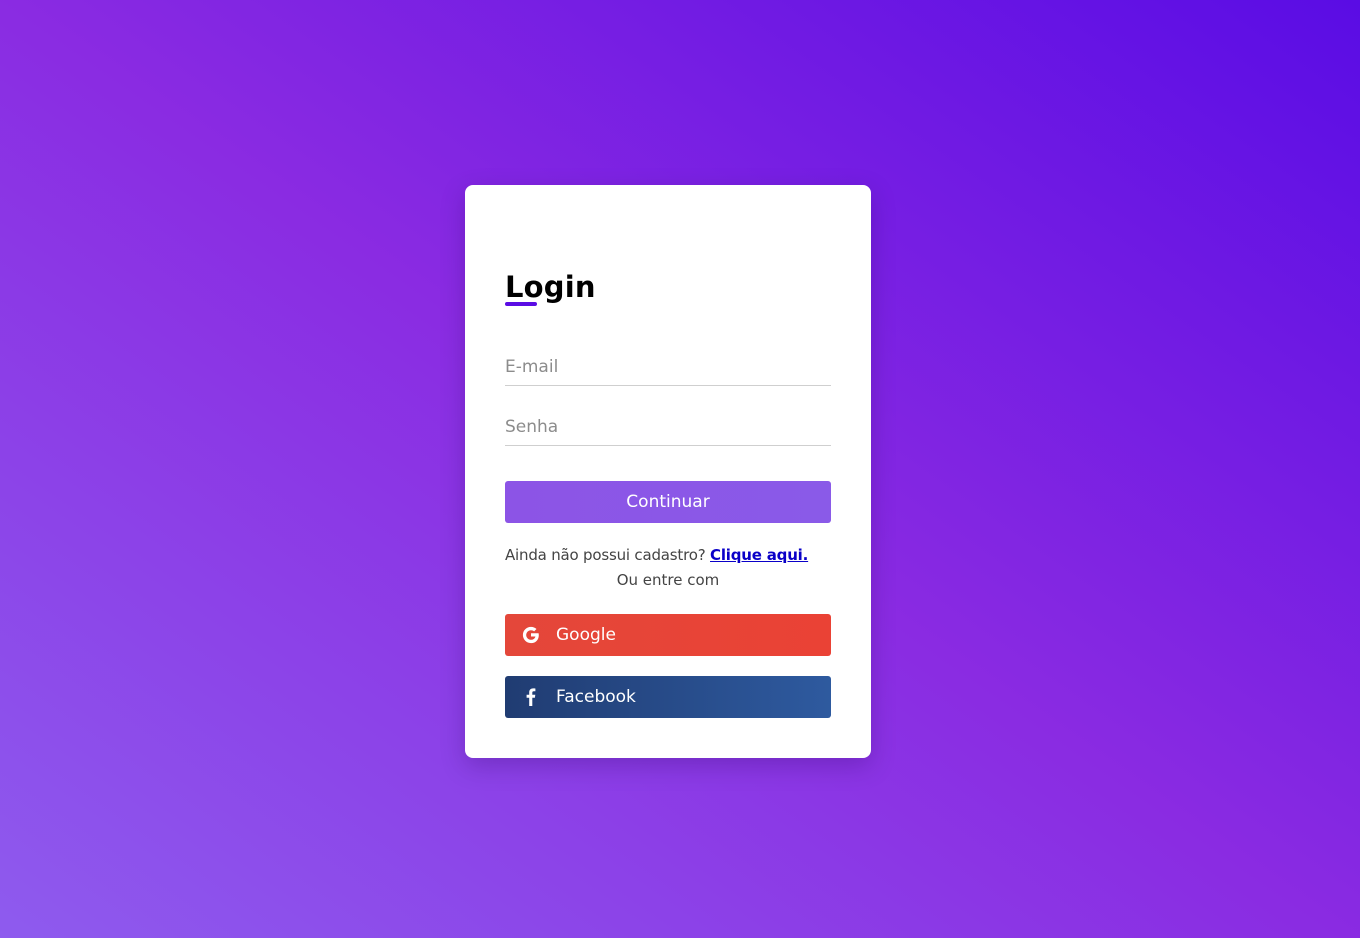 The height and width of the screenshot is (938, 1360). I want to click on title-underline, so click(521, 304).